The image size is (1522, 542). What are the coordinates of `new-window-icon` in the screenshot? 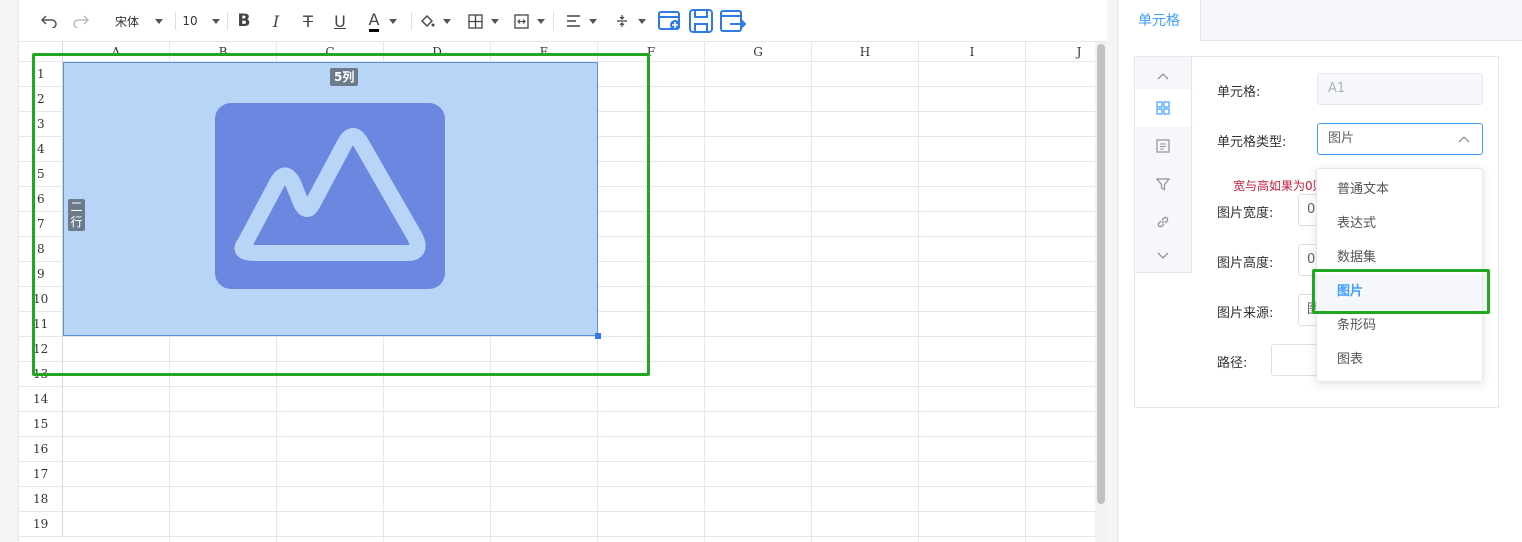 It's located at (669, 20).